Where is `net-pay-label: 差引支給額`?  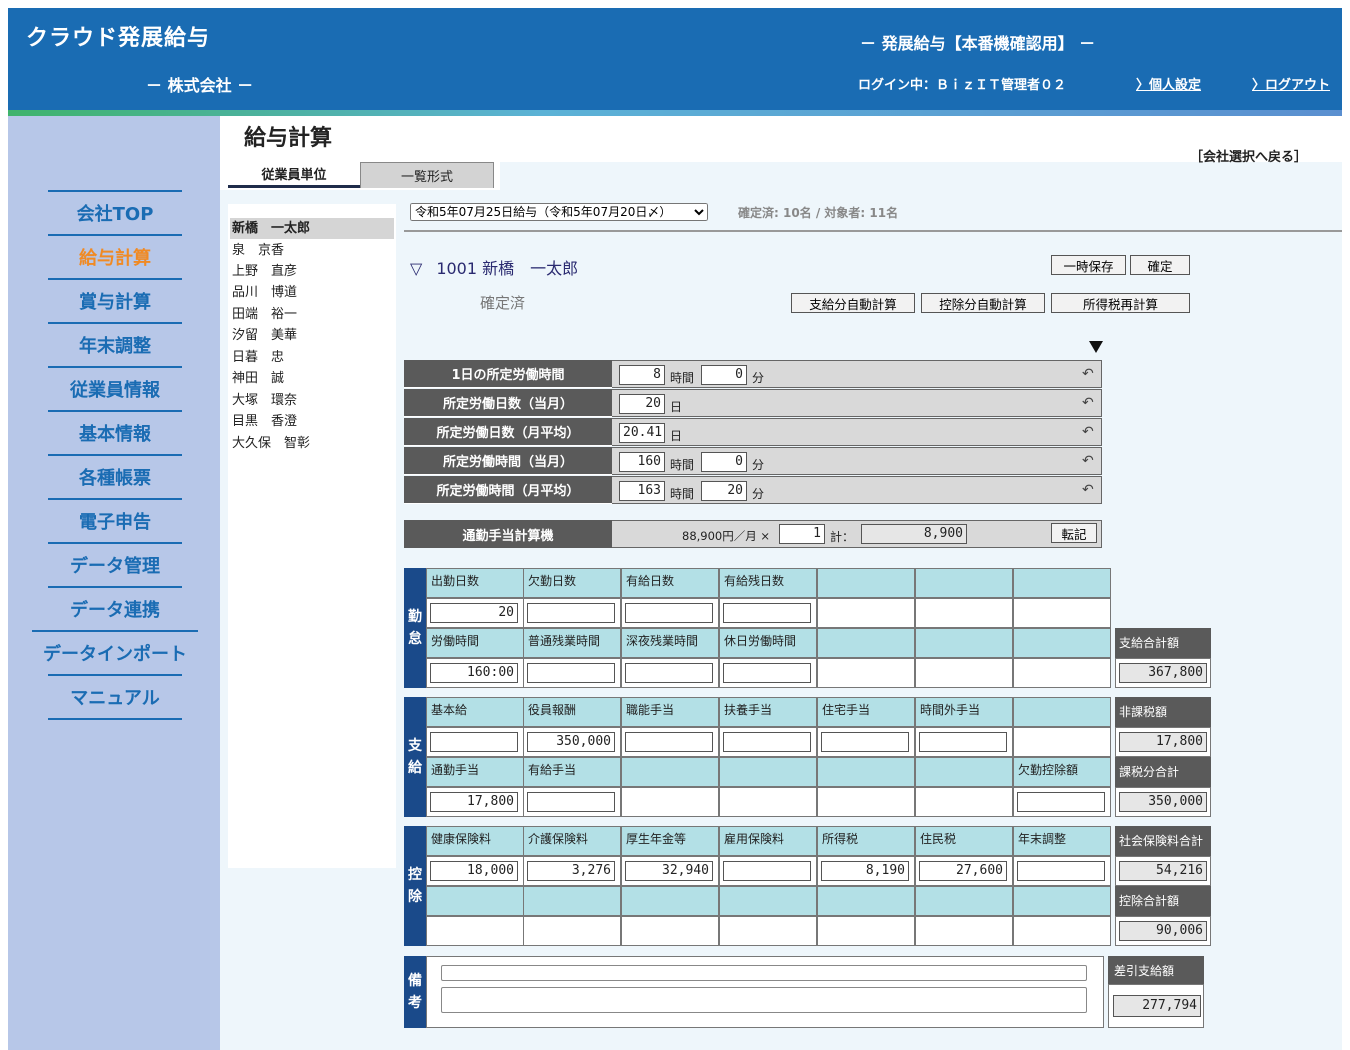 net-pay-label: 差引支給額 is located at coordinates (1156, 970).